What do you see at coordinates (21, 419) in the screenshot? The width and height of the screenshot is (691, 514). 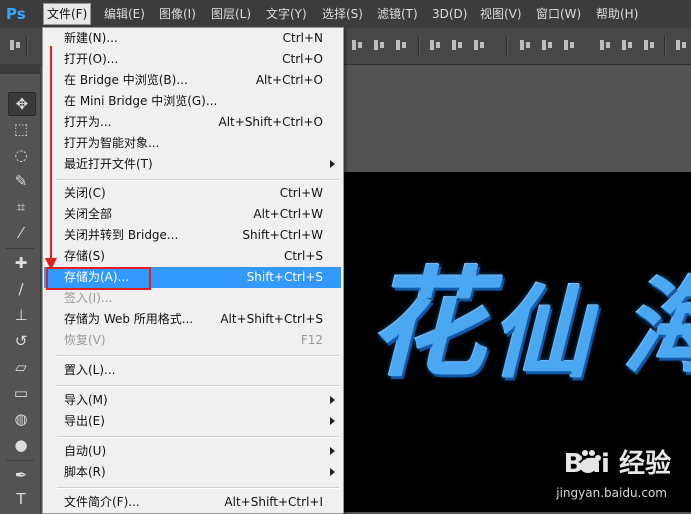 I see `blur-tool-icon: ◍` at bounding box center [21, 419].